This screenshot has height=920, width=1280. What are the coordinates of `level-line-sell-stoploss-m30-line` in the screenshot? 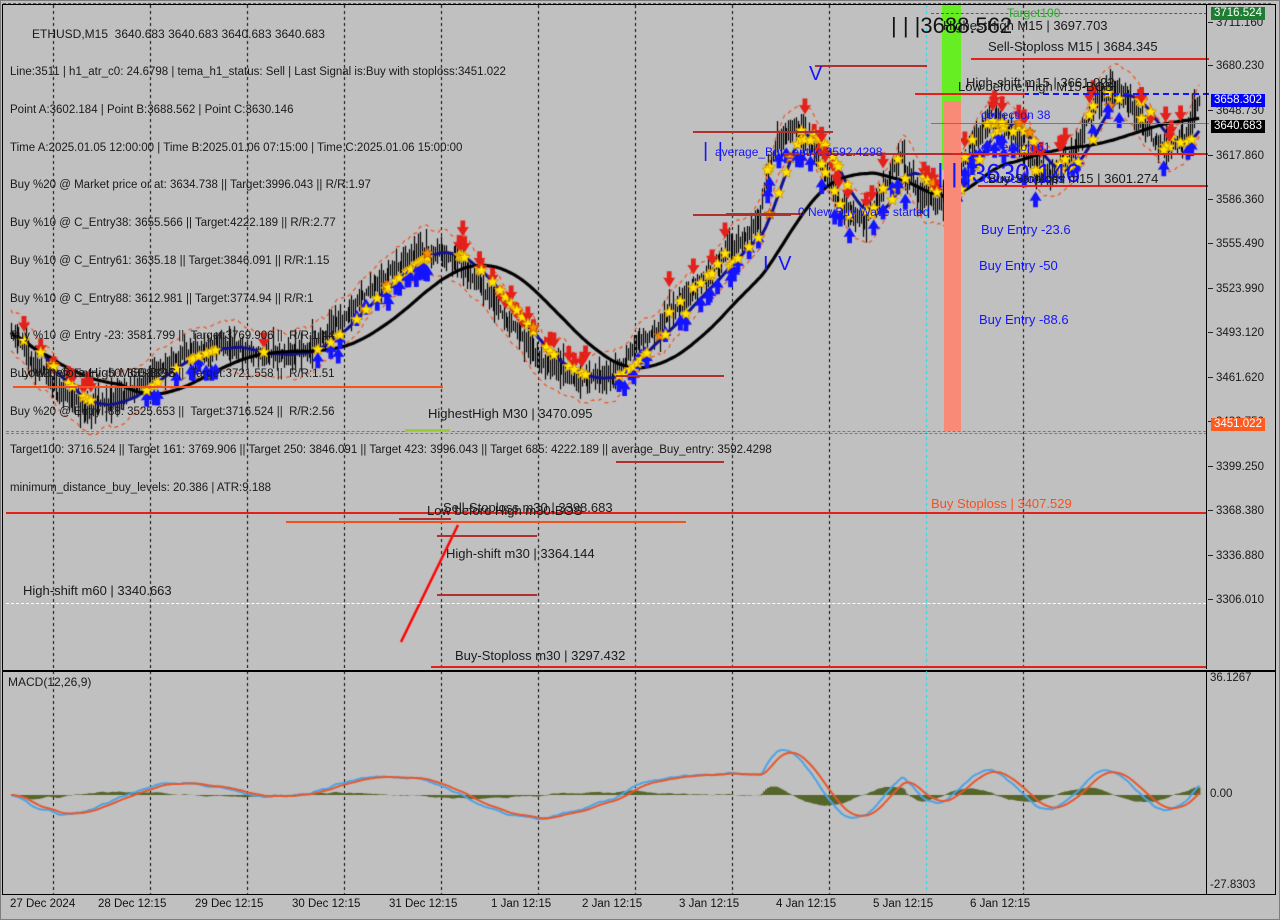 It's located at (486, 522).